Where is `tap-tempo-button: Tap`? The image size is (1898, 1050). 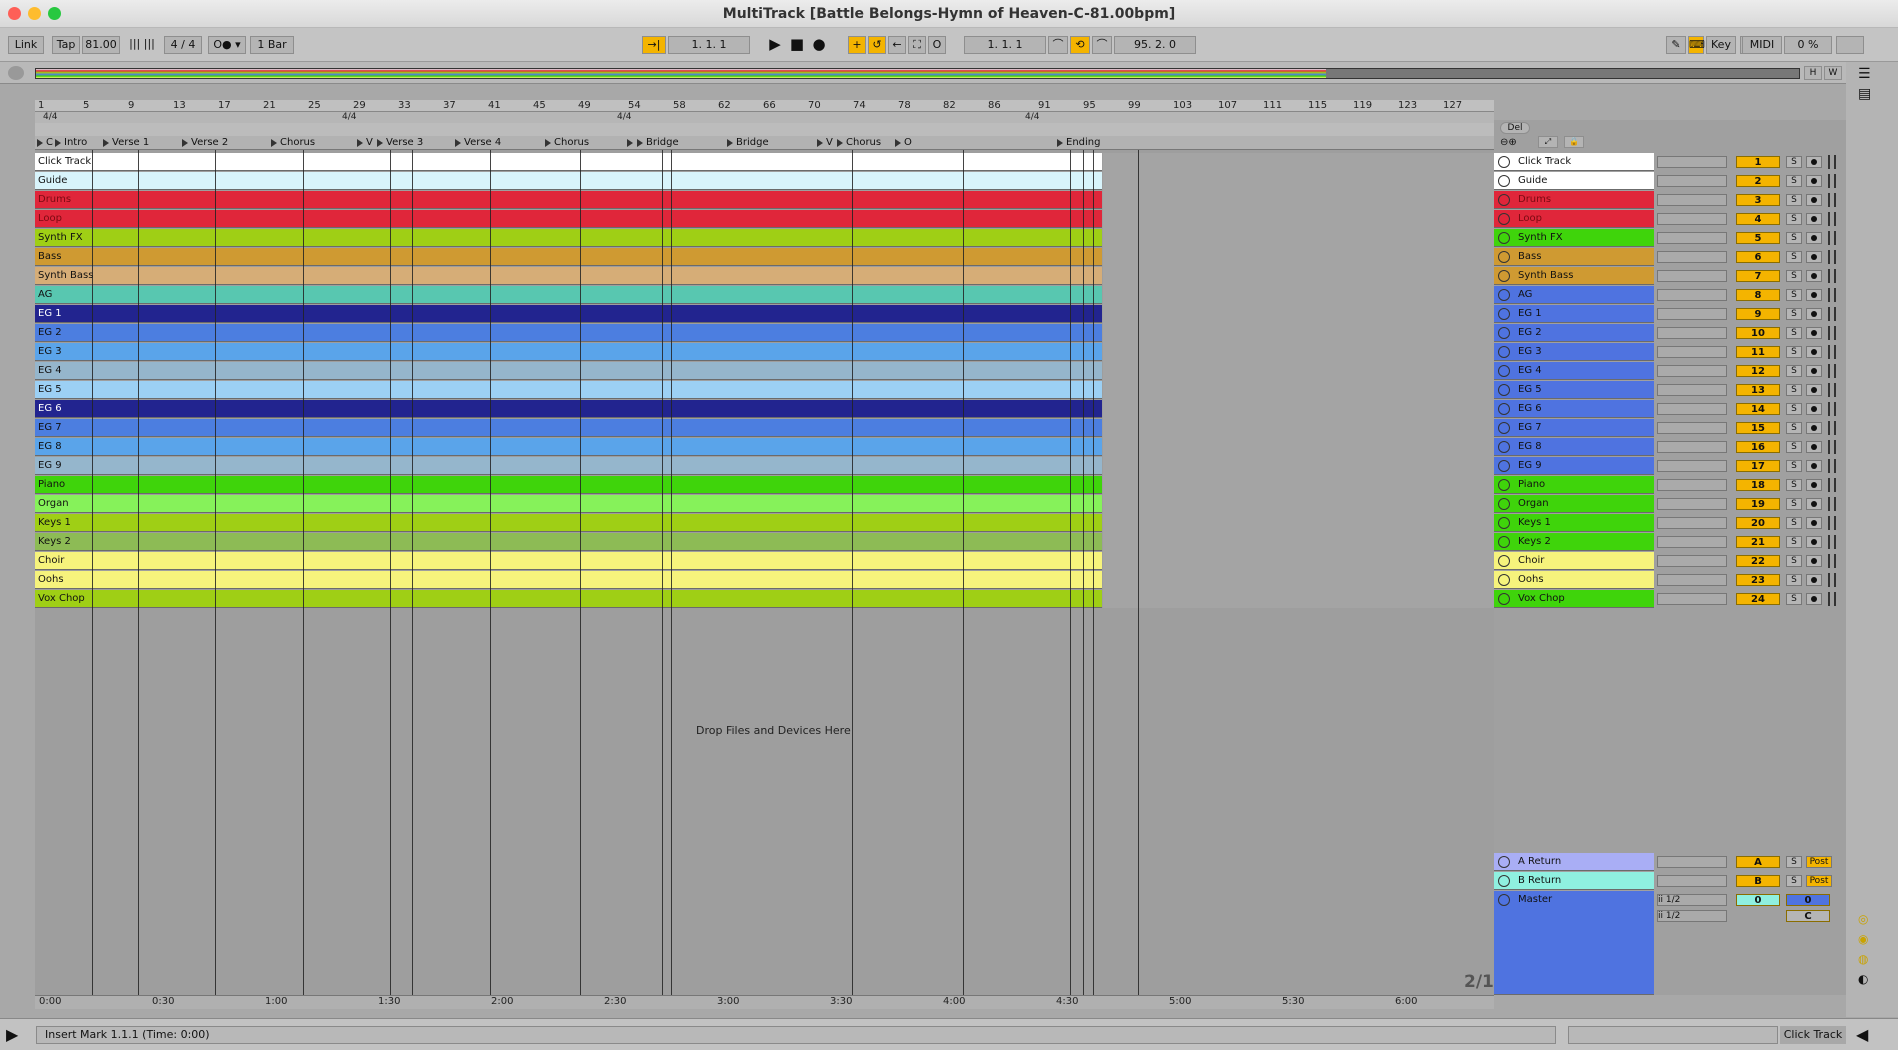 tap-tempo-button: Tap is located at coordinates (66, 45).